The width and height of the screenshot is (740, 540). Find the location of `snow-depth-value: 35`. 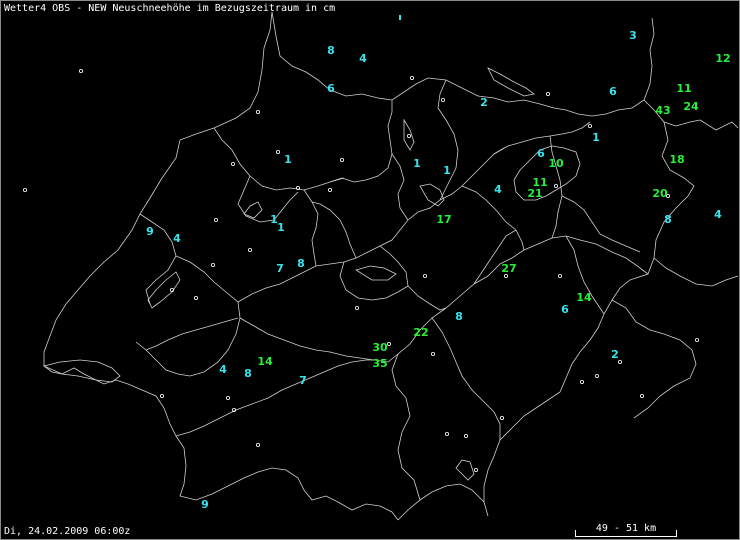

snow-depth-value: 35 is located at coordinates (379, 363).